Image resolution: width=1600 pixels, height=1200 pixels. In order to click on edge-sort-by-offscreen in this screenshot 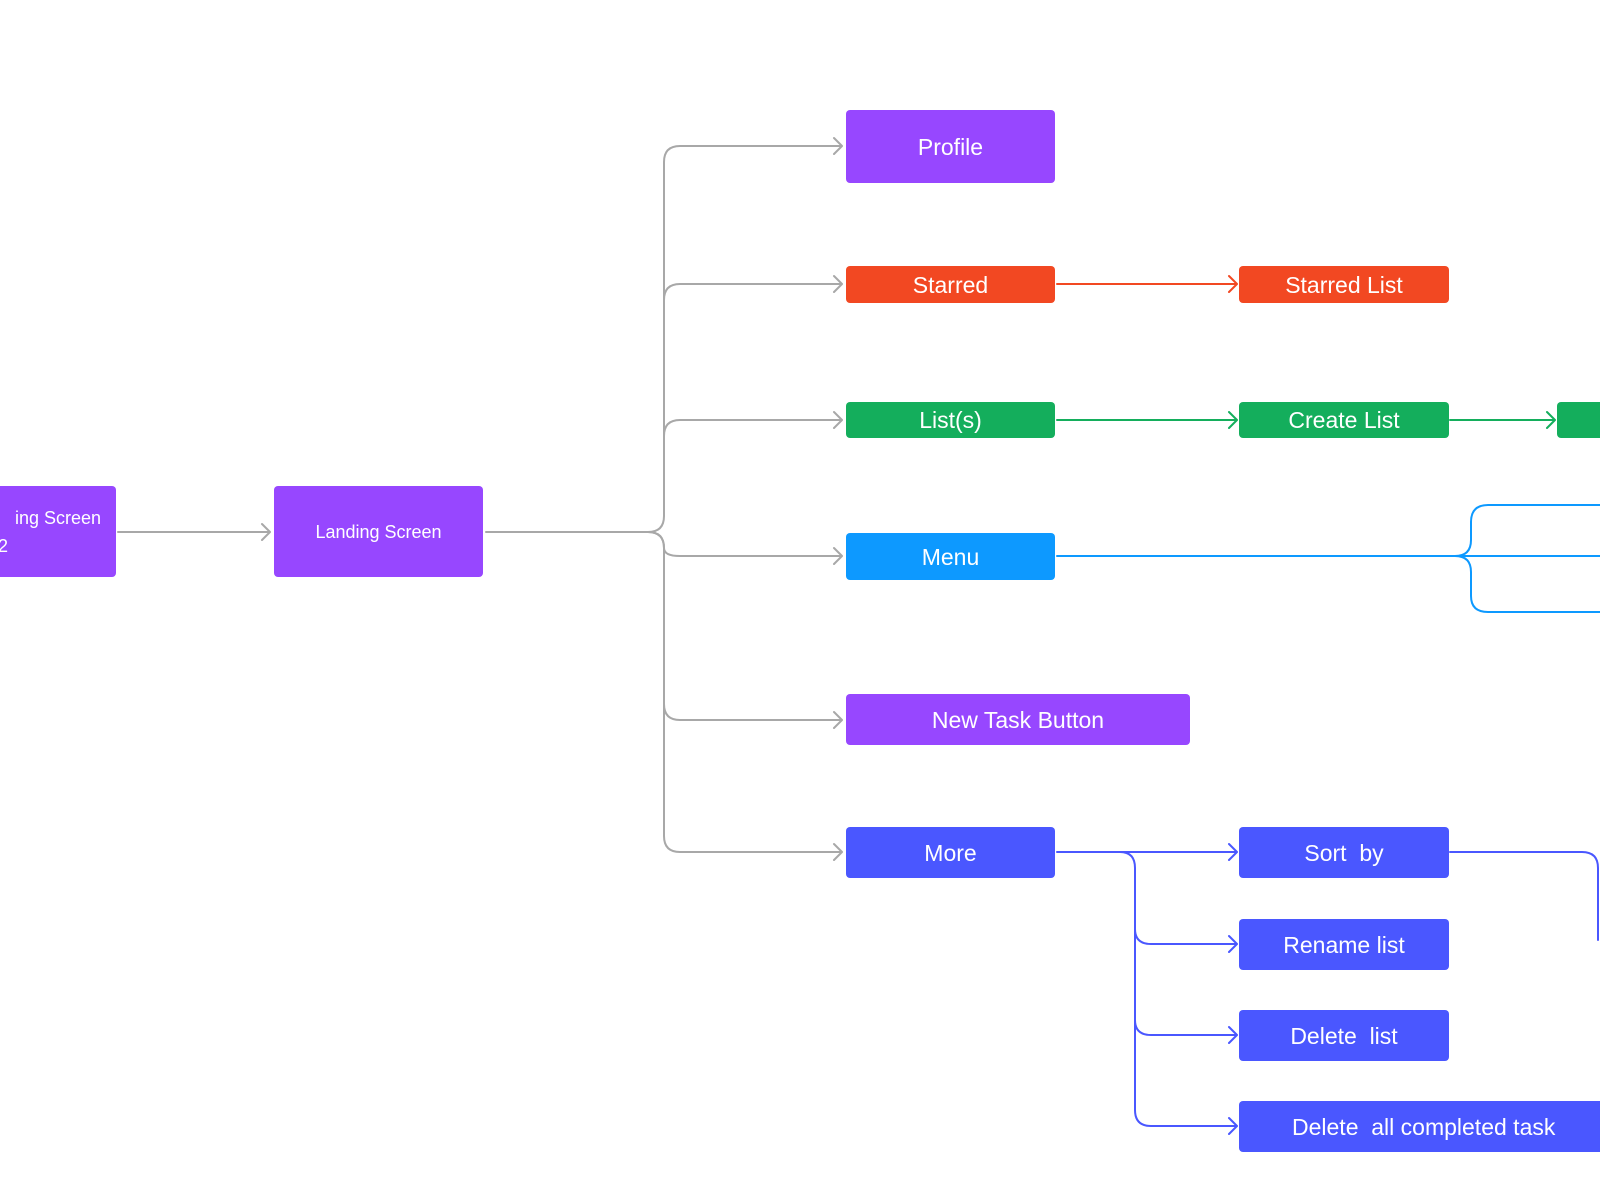, I will do `click(1524, 896)`.